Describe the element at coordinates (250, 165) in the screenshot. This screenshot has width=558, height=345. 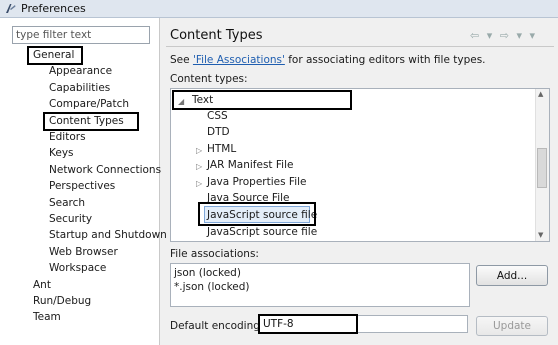
I see `content-type-item: JAR Manifest File` at that location.